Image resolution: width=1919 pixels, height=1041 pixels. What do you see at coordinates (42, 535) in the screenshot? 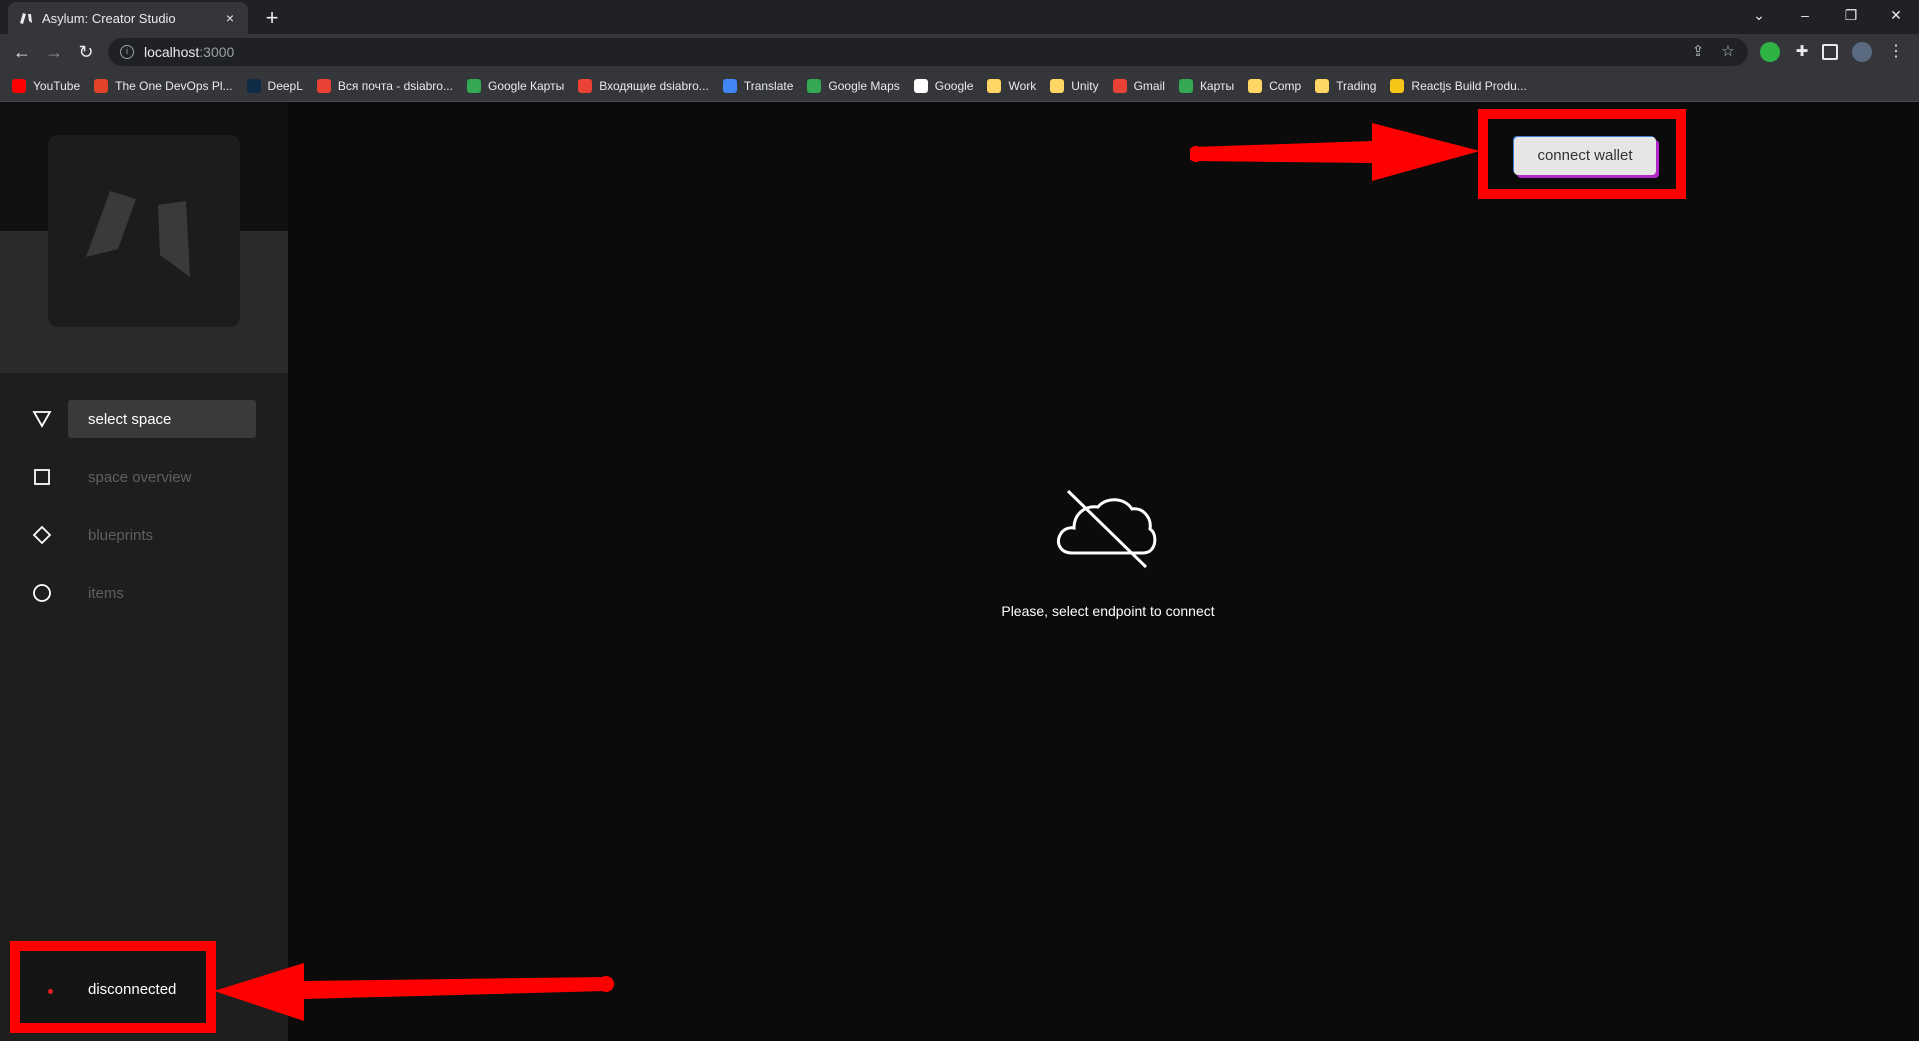
I see `diamond-icon` at bounding box center [42, 535].